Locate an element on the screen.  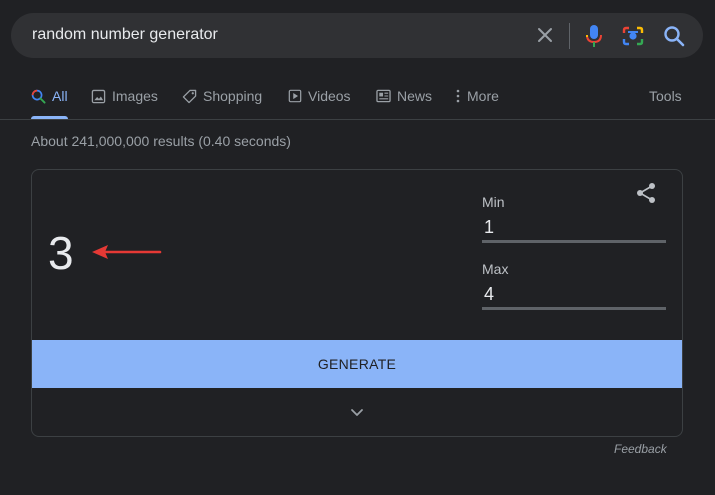
search-bar: random number generator is located at coordinates (357, 35).